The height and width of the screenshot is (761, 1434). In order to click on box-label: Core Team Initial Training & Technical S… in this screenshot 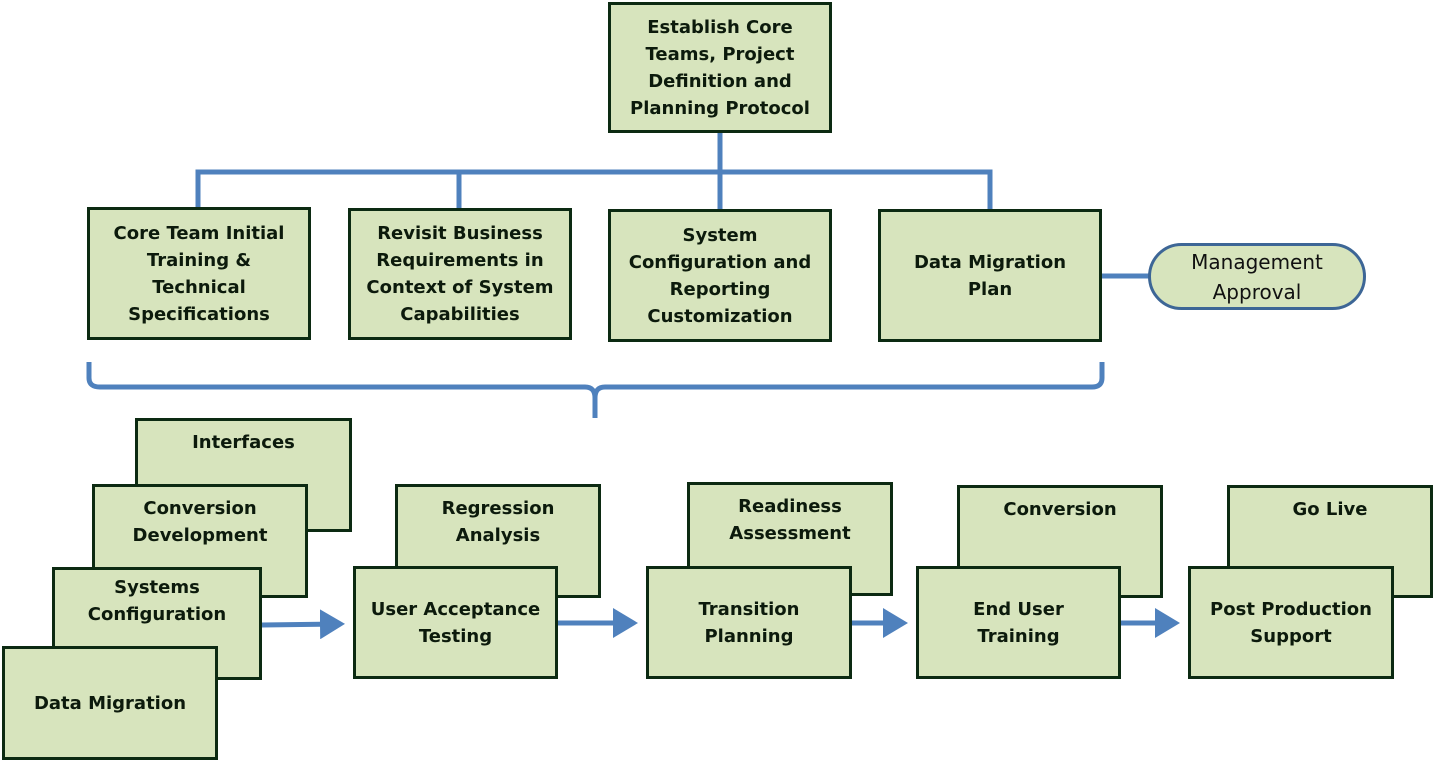, I will do `click(199, 273)`.